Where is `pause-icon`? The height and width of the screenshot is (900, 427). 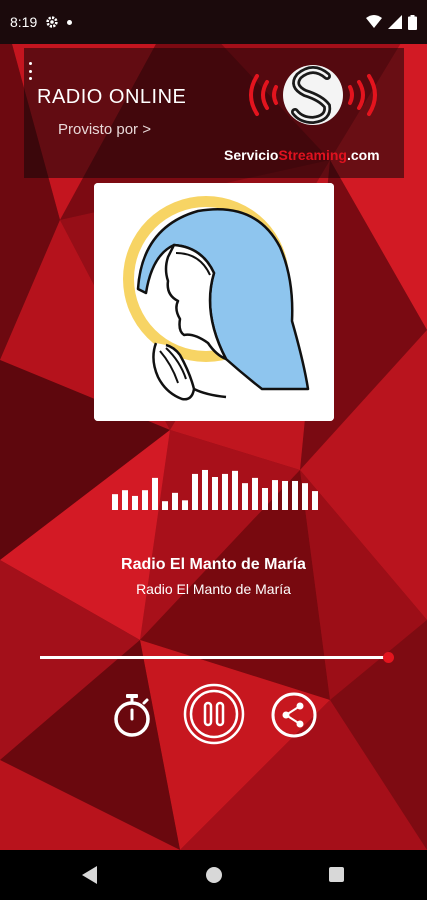
pause-icon is located at coordinates (214, 714).